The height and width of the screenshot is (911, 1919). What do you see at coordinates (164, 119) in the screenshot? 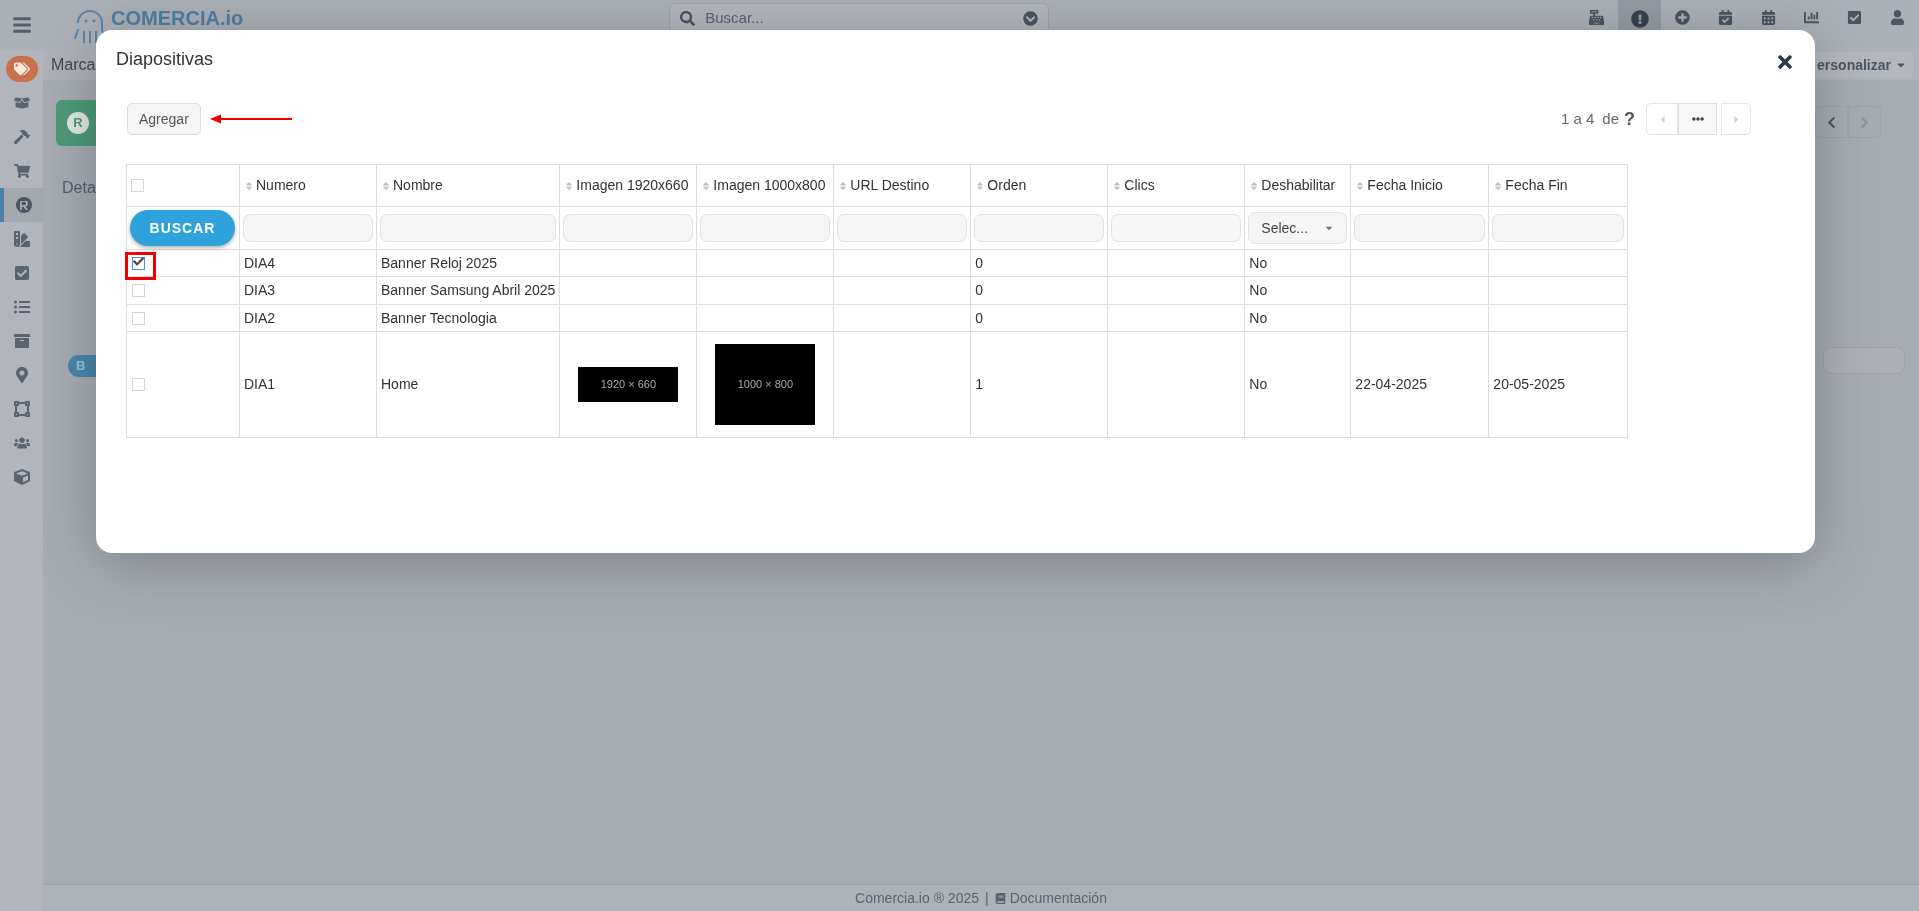
I see `add-button: Agregar` at bounding box center [164, 119].